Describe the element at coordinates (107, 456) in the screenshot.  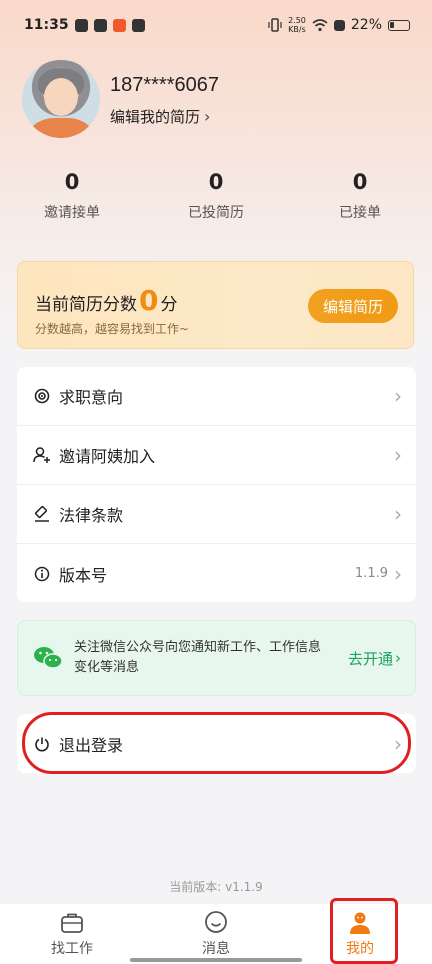
I see `menu-label: 邀请阿姨加入` at that location.